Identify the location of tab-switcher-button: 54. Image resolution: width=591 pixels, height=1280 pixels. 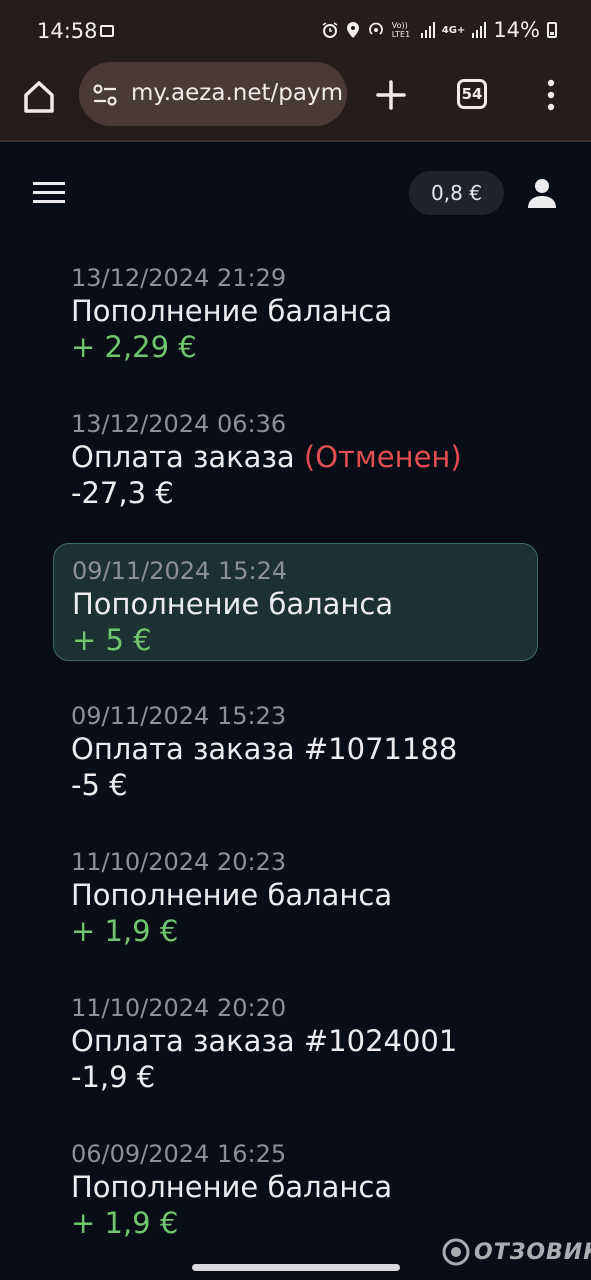
(472, 94).